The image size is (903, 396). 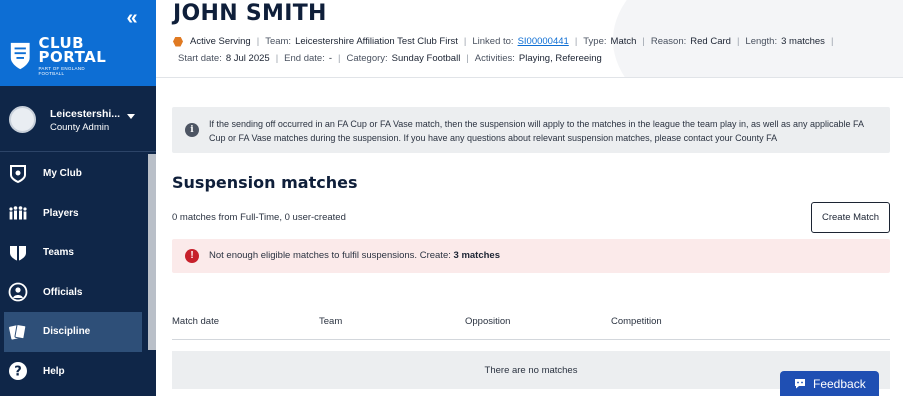 What do you see at coordinates (54, 371) in the screenshot?
I see `sidebar-item-label: Help` at bounding box center [54, 371].